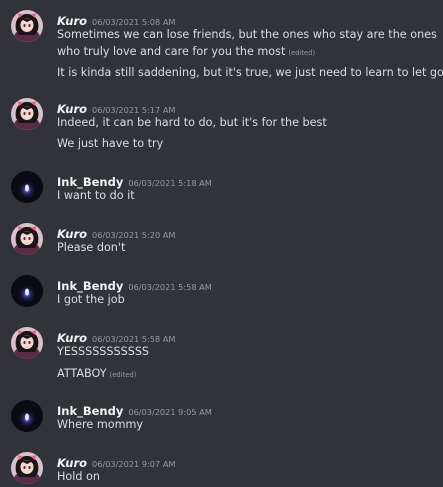 The image size is (443, 487). I want to click on message-header: Ink_Bendy 06/03/2021 5:58 AM, so click(134, 284).